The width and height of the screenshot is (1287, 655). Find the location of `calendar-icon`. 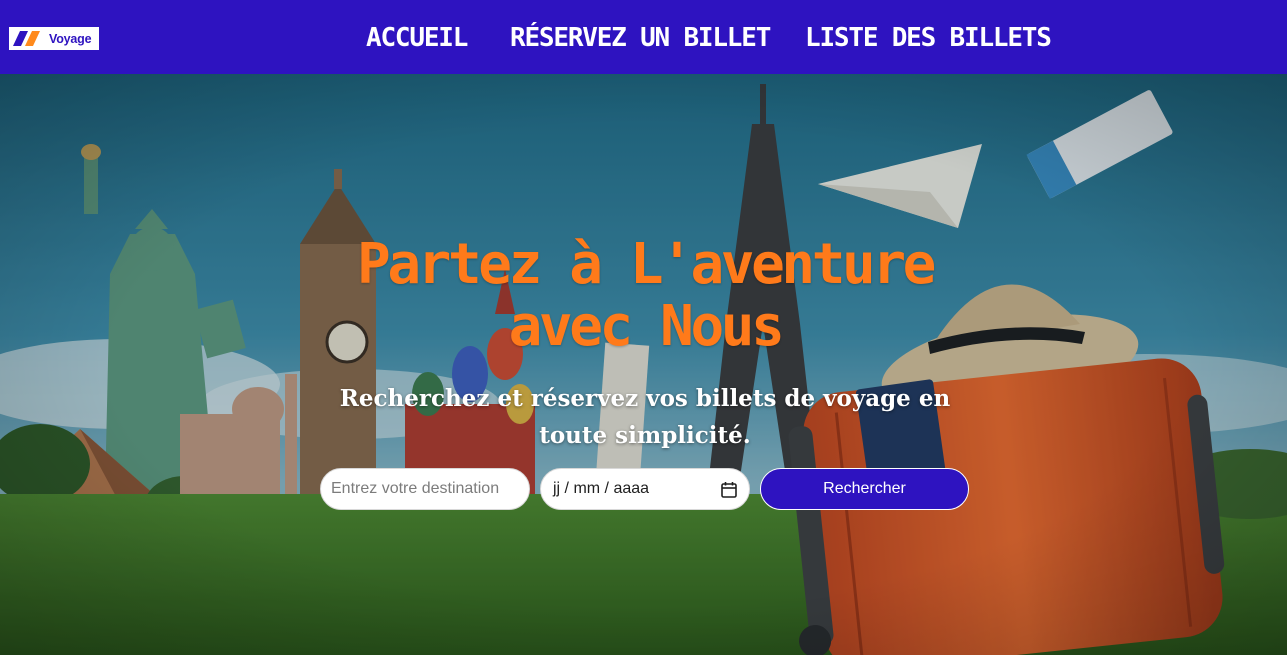

calendar-icon is located at coordinates (729, 489).